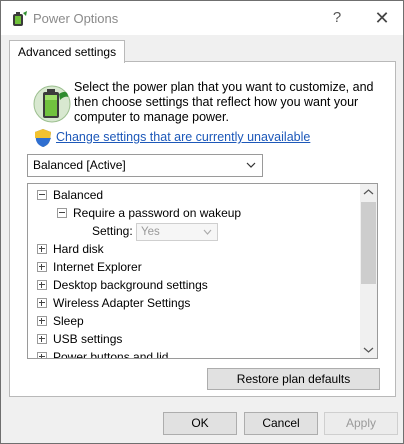 This screenshot has height=444, width=404. I want to click on shield-icon, so click(43, 138).